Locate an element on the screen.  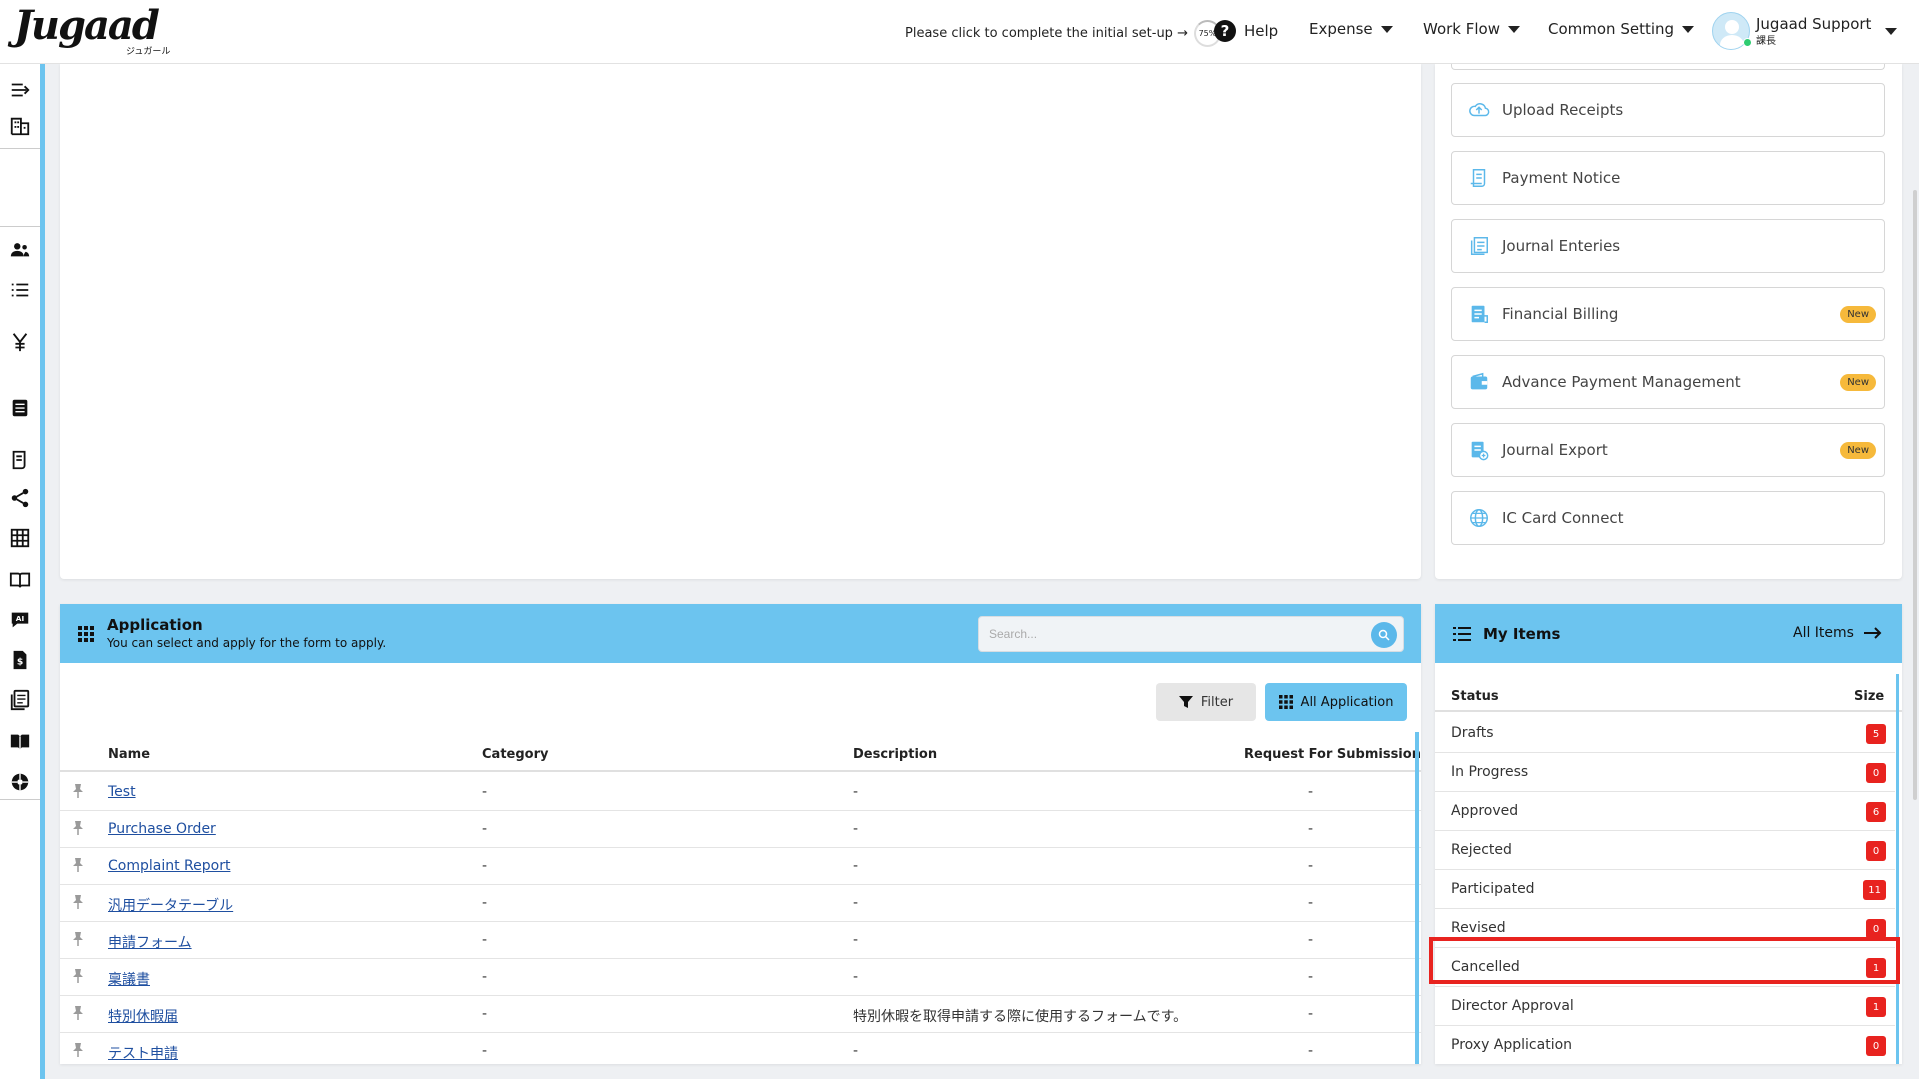
page-scrollbar is located at coordinates (1915, 495).